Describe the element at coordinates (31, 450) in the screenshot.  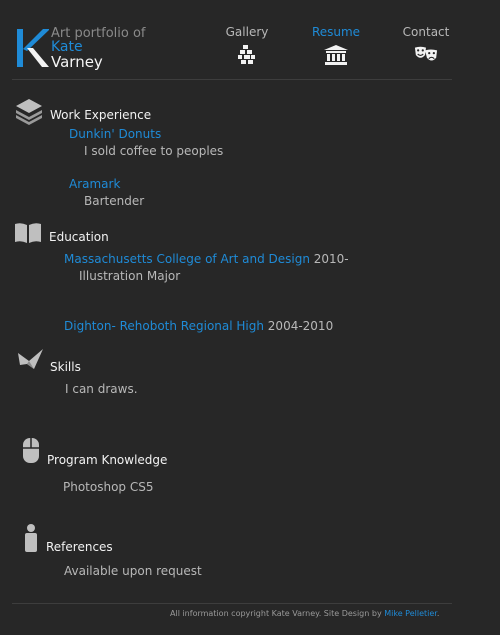
I see `mouse-icon` at that location.